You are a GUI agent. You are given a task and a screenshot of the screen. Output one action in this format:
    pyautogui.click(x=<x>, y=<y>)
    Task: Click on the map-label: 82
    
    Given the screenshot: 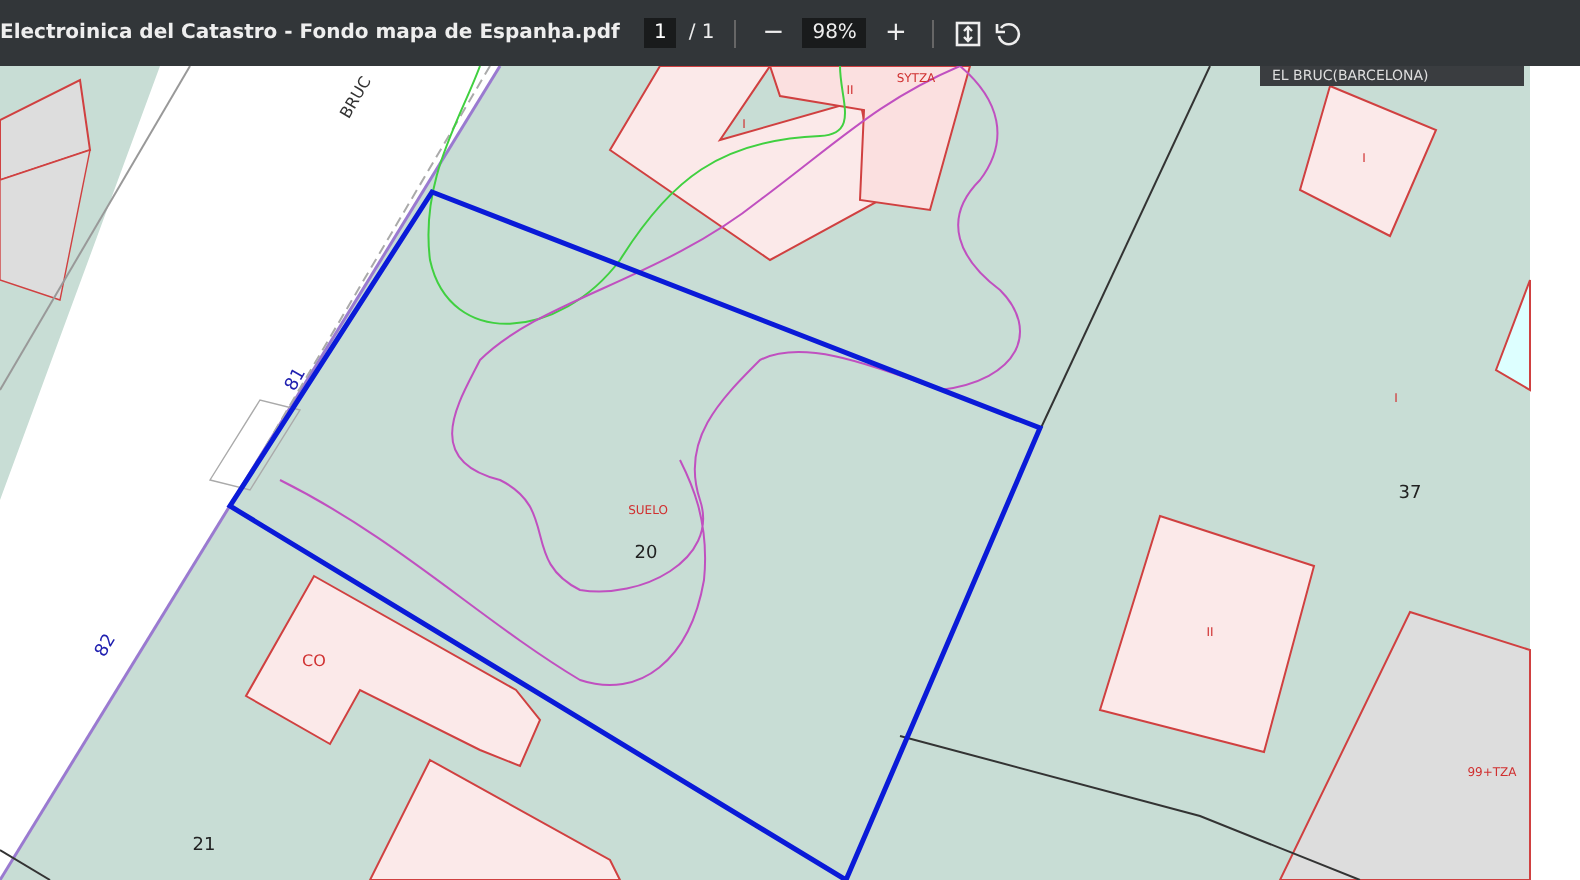 What is the action you would take?
    pyautogui.click(x=106, y=646)
    